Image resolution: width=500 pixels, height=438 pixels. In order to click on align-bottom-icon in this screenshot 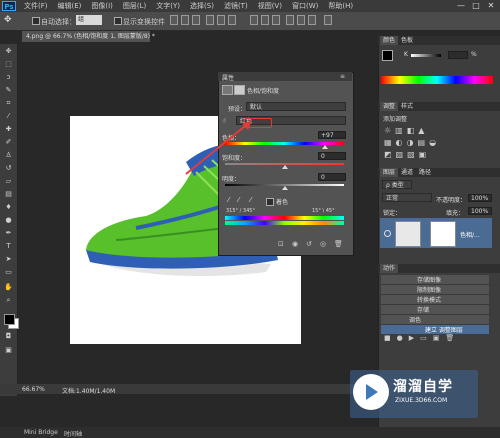, I will do `click(196, 20)`.